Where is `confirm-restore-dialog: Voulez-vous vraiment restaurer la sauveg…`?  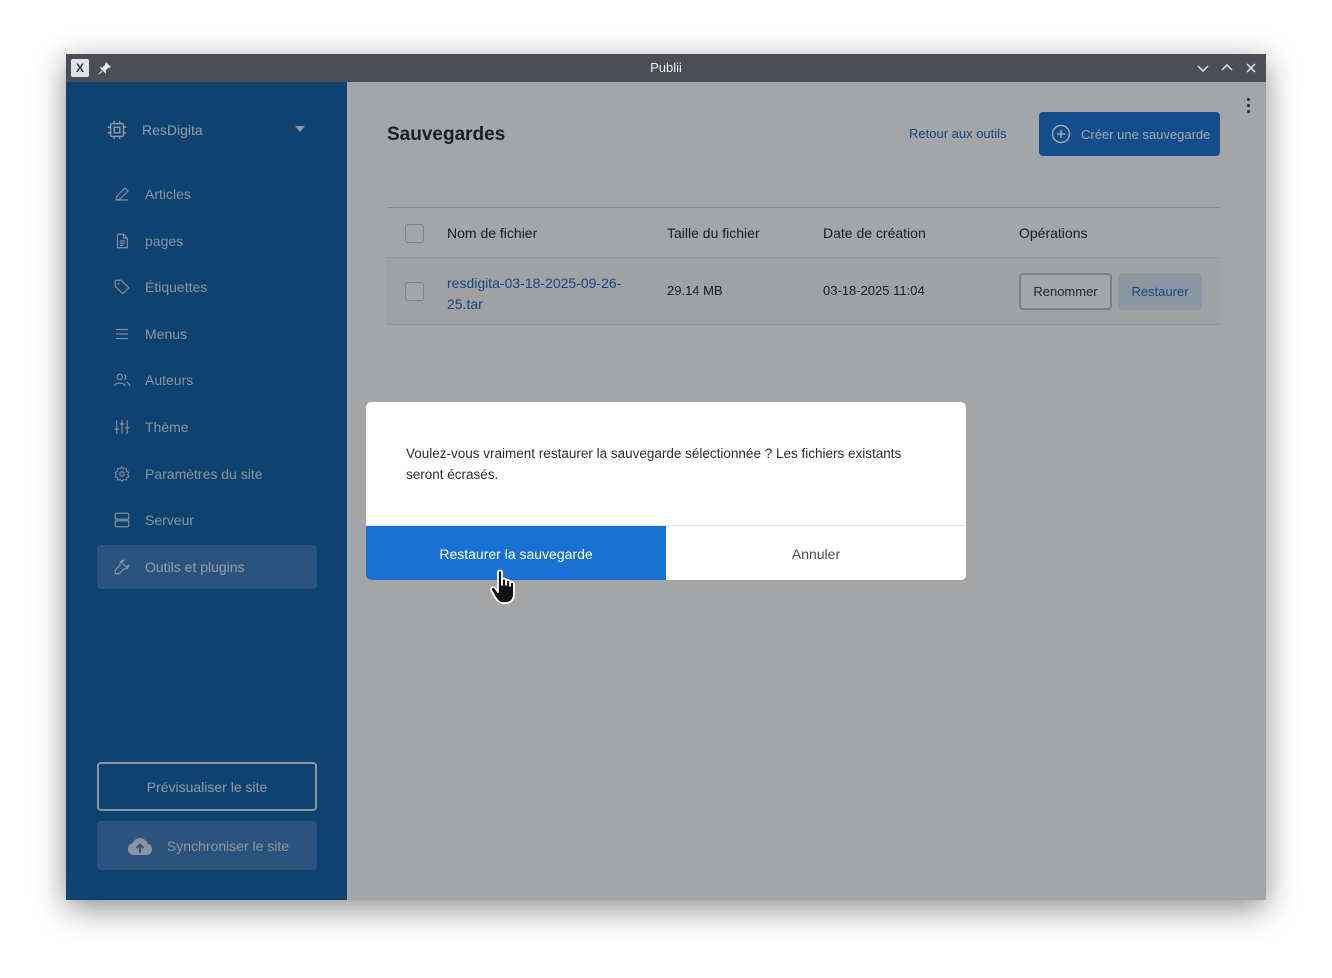
confirm-restore-dialog: Voulez-vous vraiment restaurer la sauveg… is located at coordinates (666, 491).